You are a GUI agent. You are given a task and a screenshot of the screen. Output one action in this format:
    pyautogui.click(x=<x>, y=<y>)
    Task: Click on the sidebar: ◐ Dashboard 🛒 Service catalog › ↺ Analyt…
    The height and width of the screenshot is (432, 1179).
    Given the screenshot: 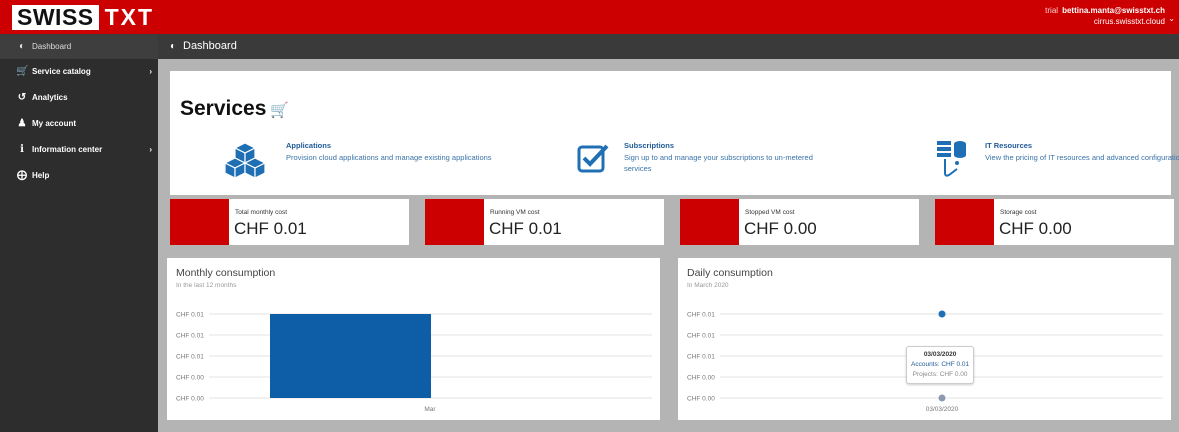 What is the action you would take?
    pyautogui.click(x=79, y=233)
    